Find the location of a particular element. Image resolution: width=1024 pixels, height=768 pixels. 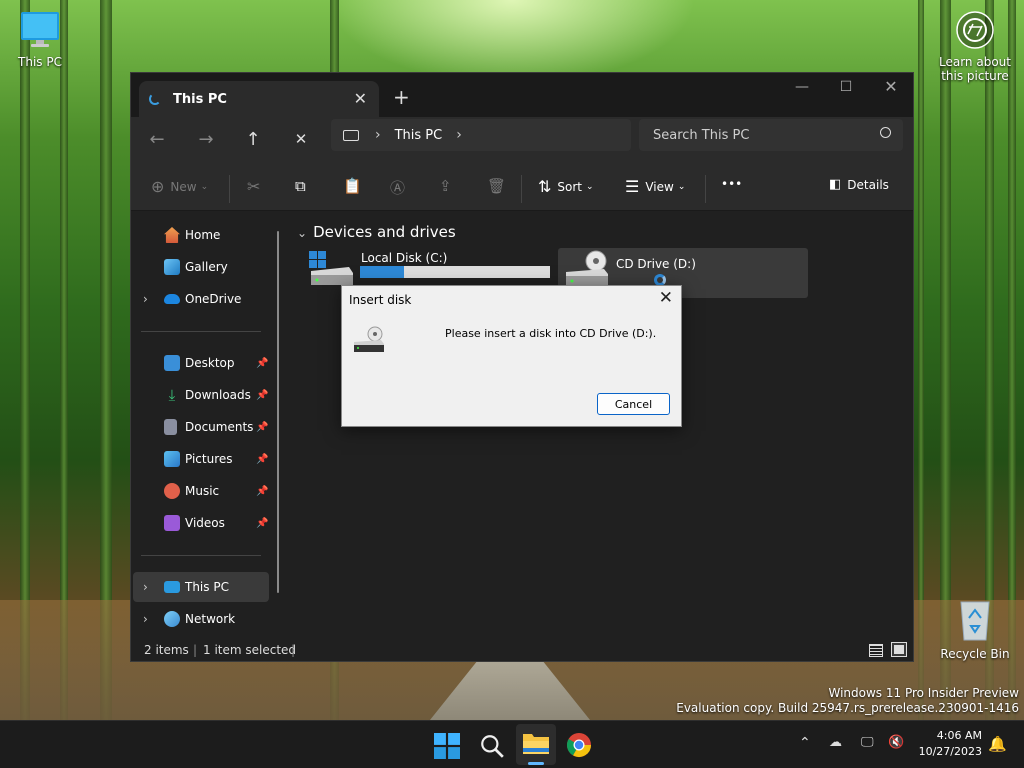

sidebar-scrollbar is located at coordinates (278, 412).